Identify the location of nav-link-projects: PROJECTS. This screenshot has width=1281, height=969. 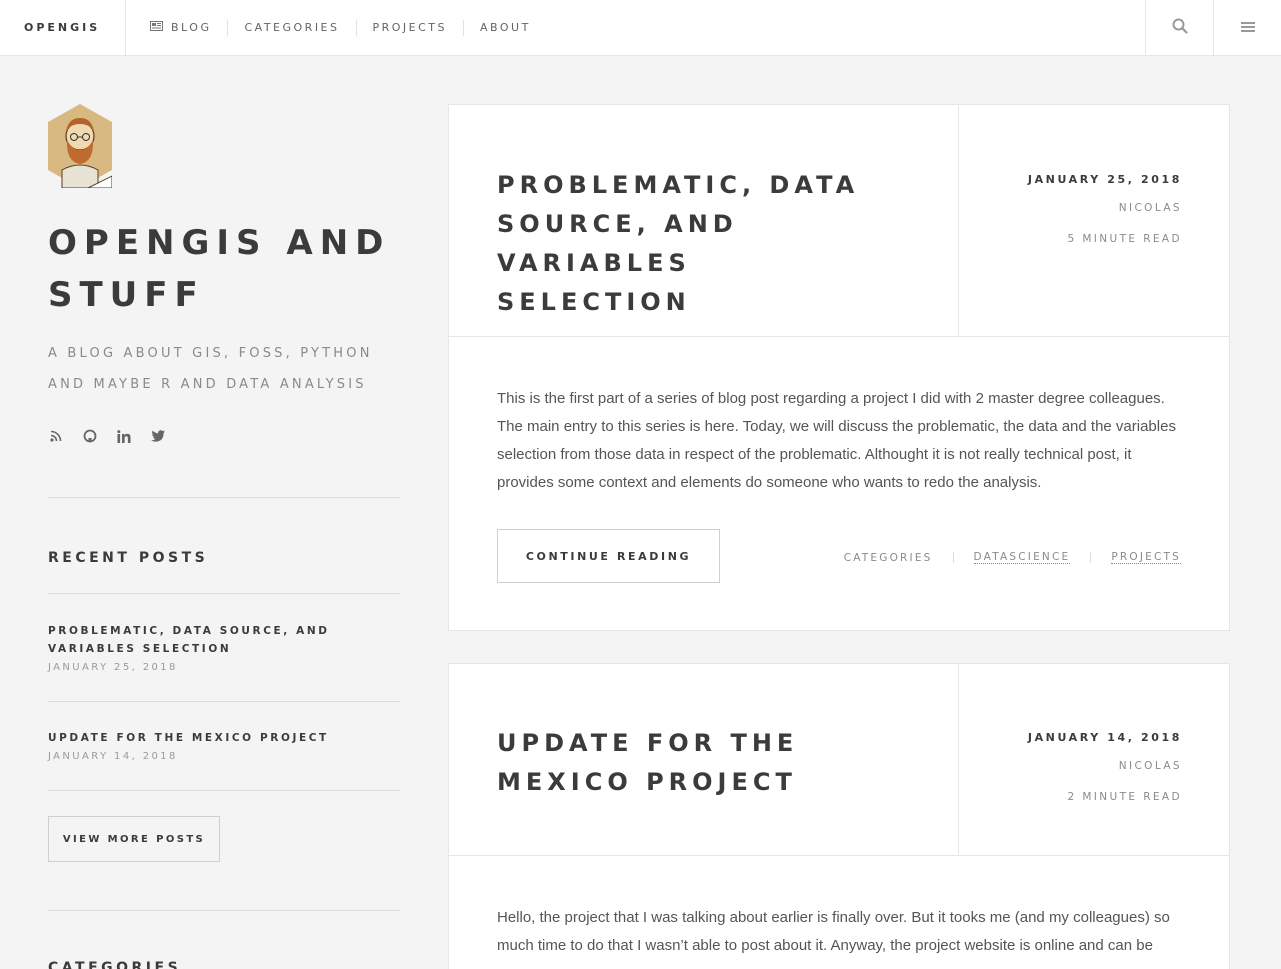
(409, 27).